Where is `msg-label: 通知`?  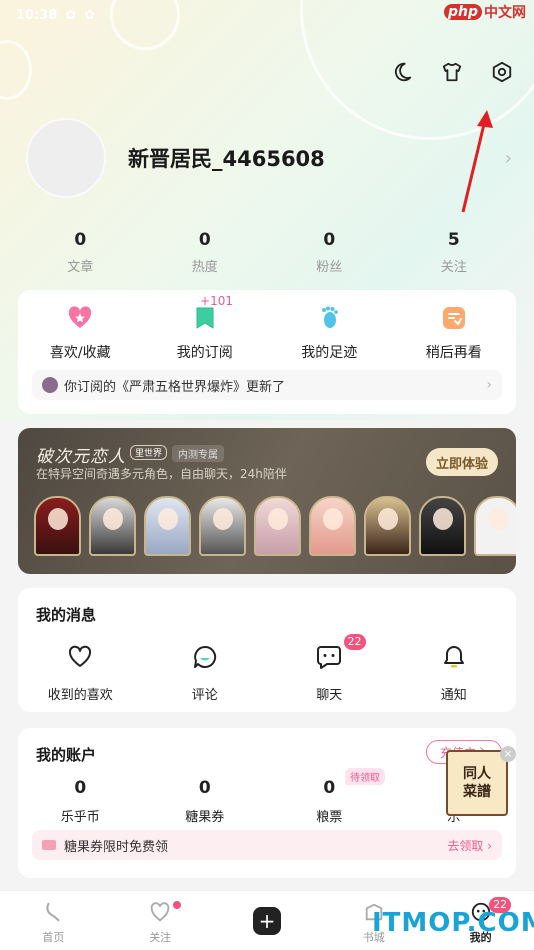
msg-label: 通知 is located at coordinates (453, 695).